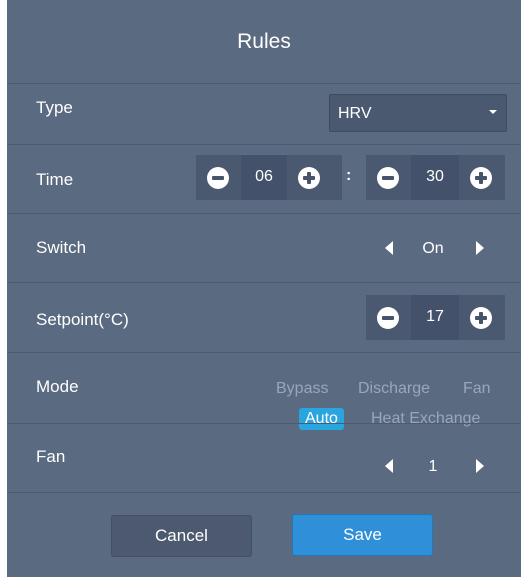 This screenshot has height=577, width=528. What do you see at coordinates (433, 466) in the screenshot?
I see `fan-value: 1` at bounding box center [433, 466].